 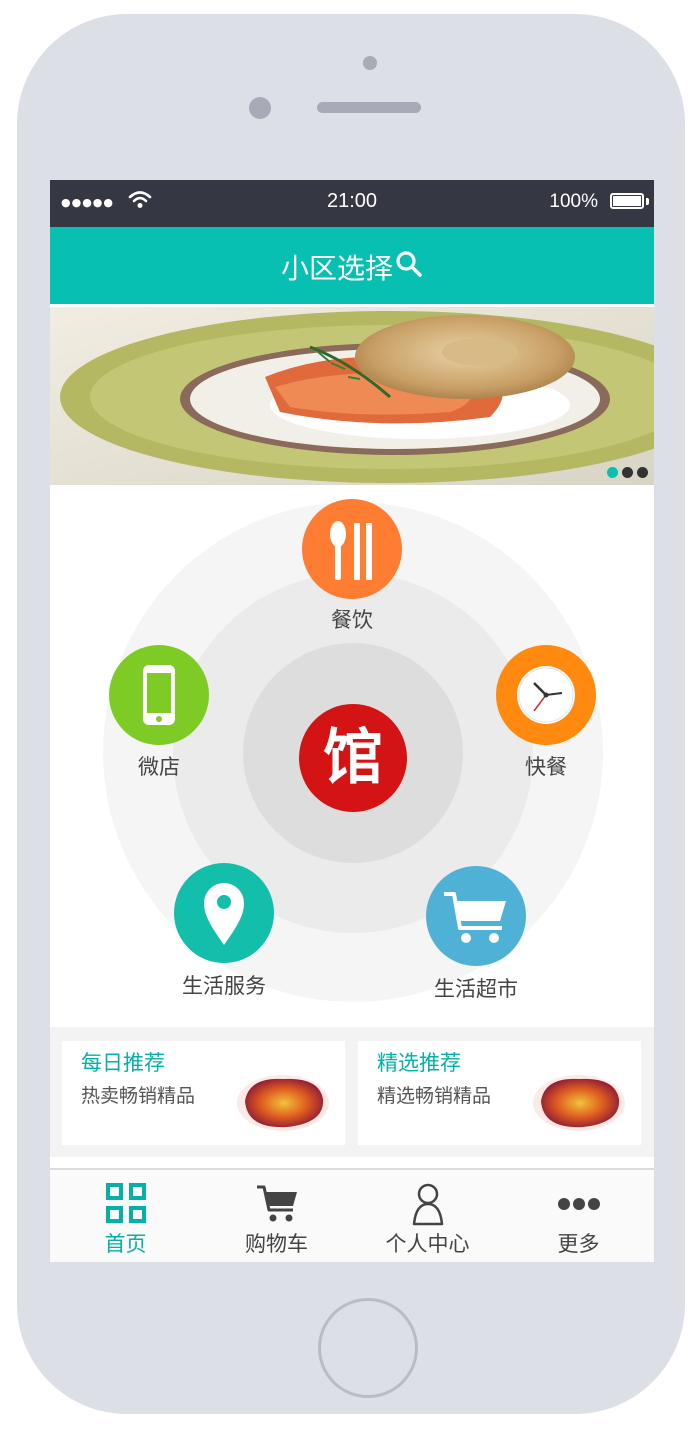 What do you see at coordinates (125, 1244) in the screenshot?
I see `tab-label: 首页` at bounding box center [125, 1244].